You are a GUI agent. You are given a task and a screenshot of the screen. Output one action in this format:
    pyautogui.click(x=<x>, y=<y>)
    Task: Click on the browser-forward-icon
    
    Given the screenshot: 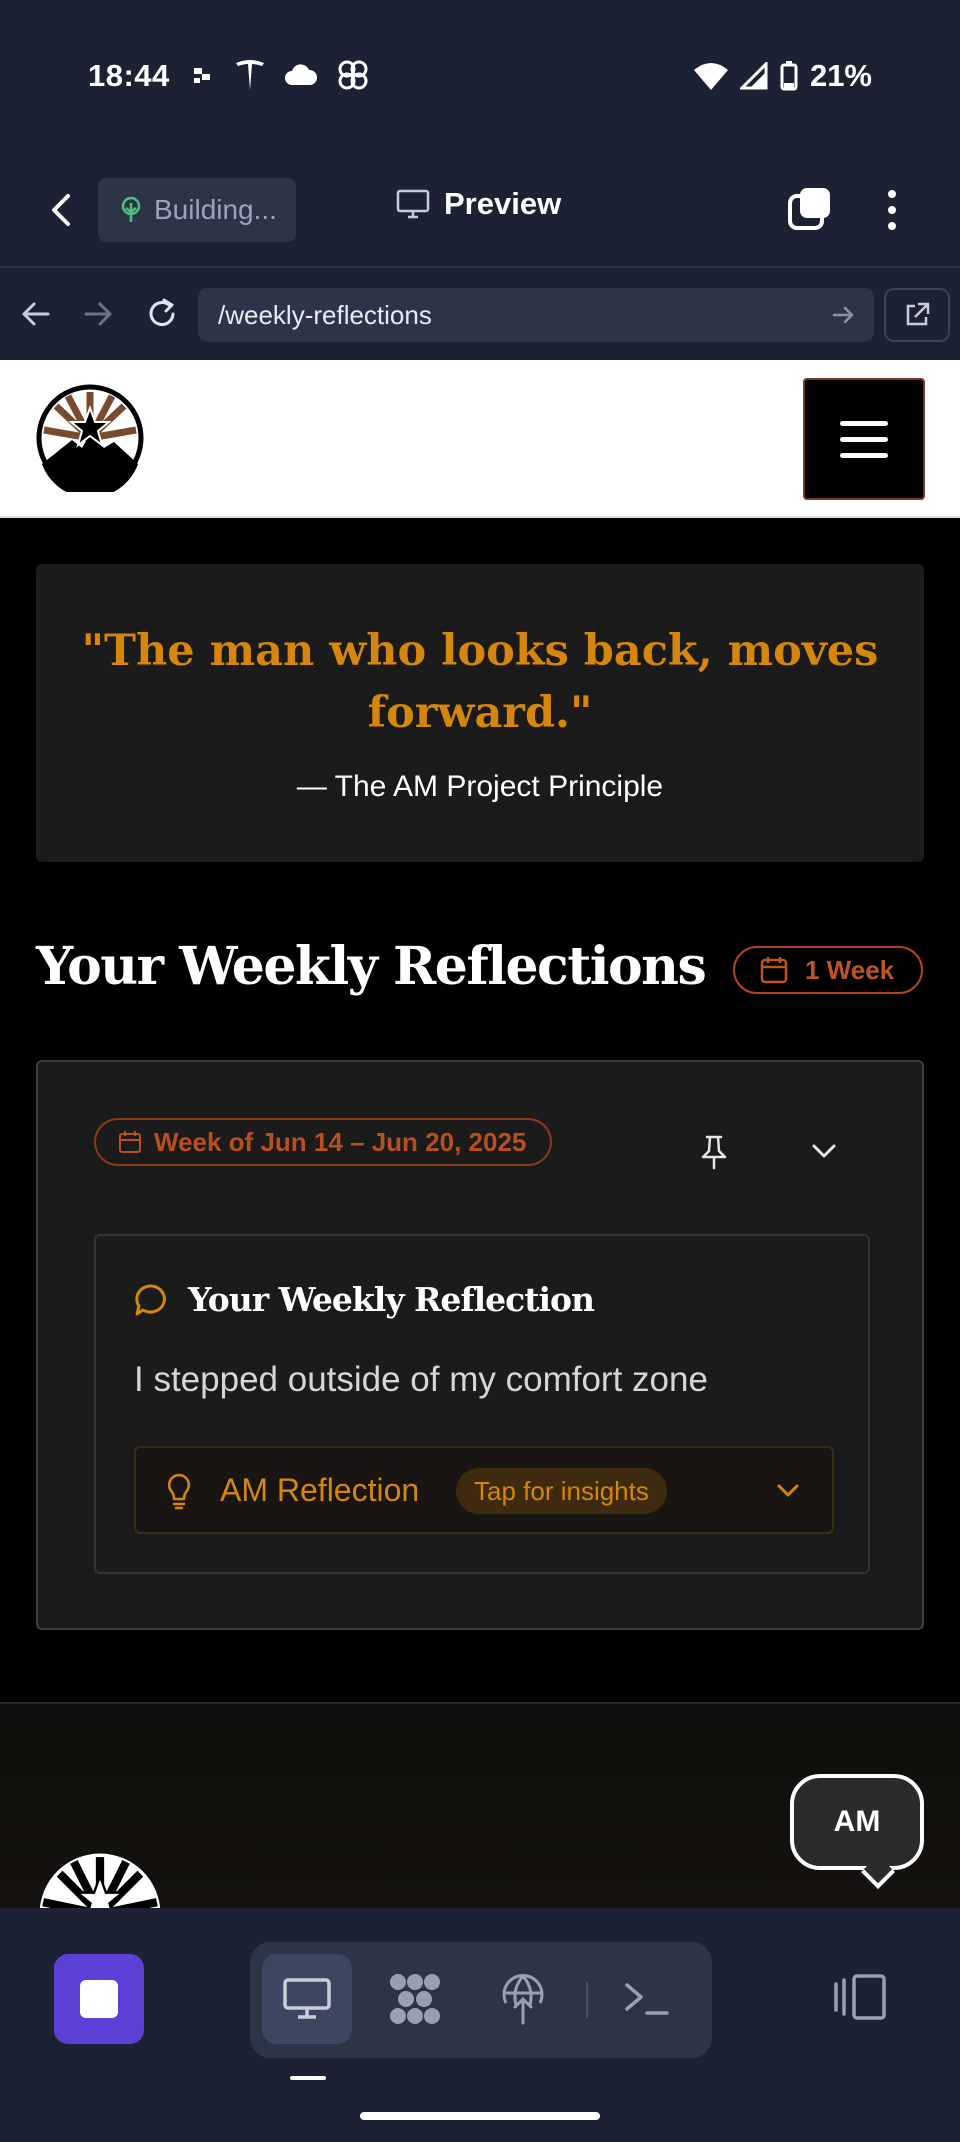 What is the action you would take?
    pyautogui.click(x=98, y=314)
    